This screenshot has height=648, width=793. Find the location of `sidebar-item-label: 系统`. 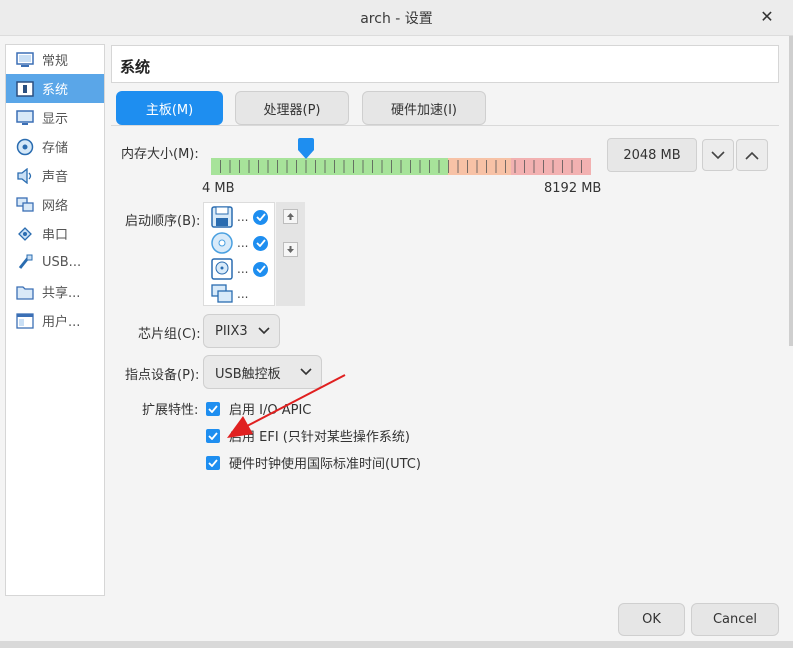

sidebar-item-label: 系统 is located at coordinates (55, 90).